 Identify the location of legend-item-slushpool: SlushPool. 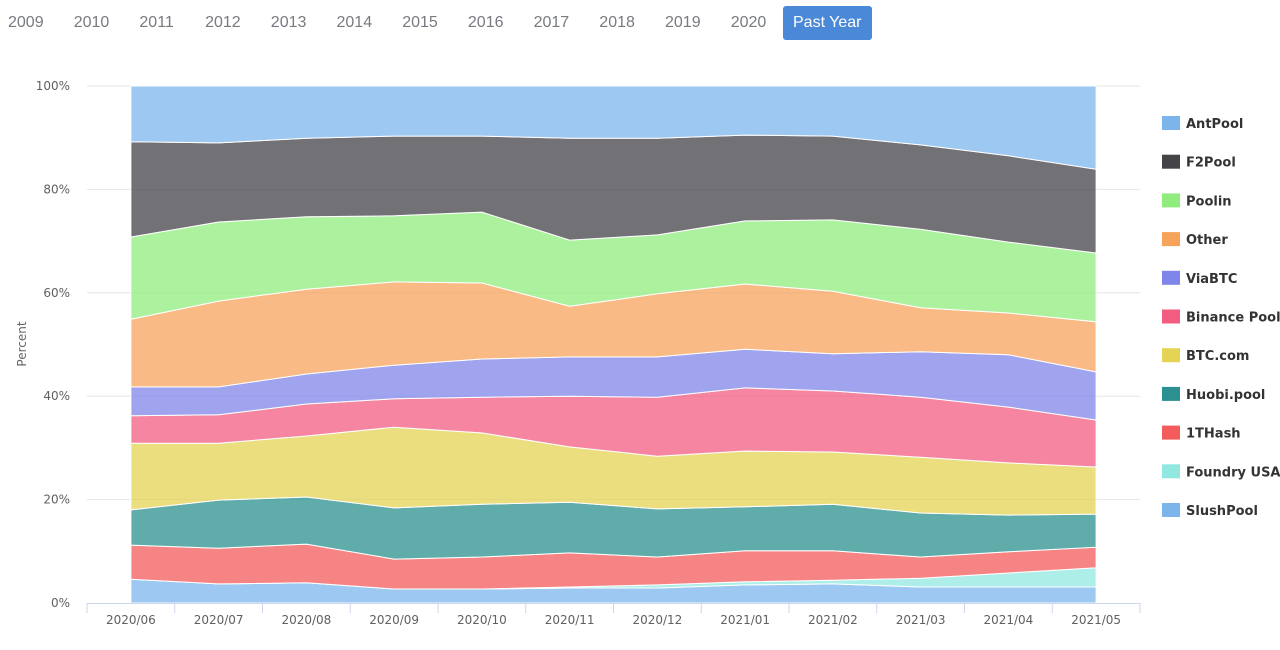
(1210, 511).